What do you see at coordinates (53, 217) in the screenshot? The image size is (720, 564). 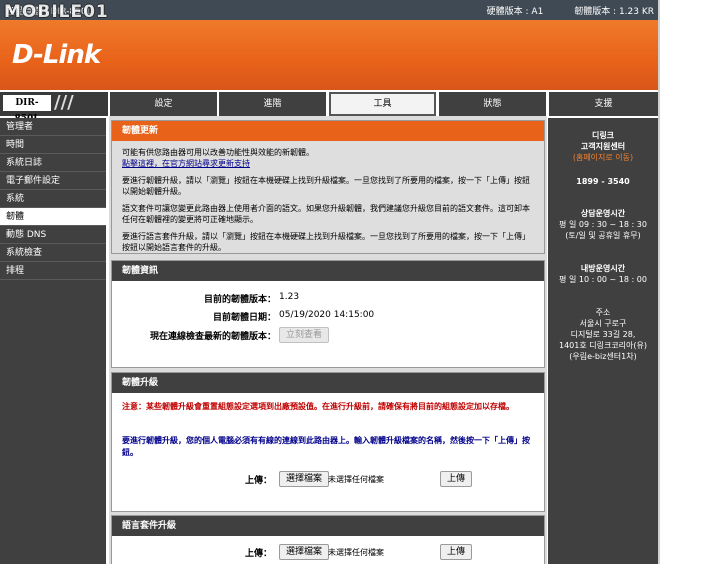 I see `sidebar-item-firmware: 韌體` at bounding box center [53, 217].